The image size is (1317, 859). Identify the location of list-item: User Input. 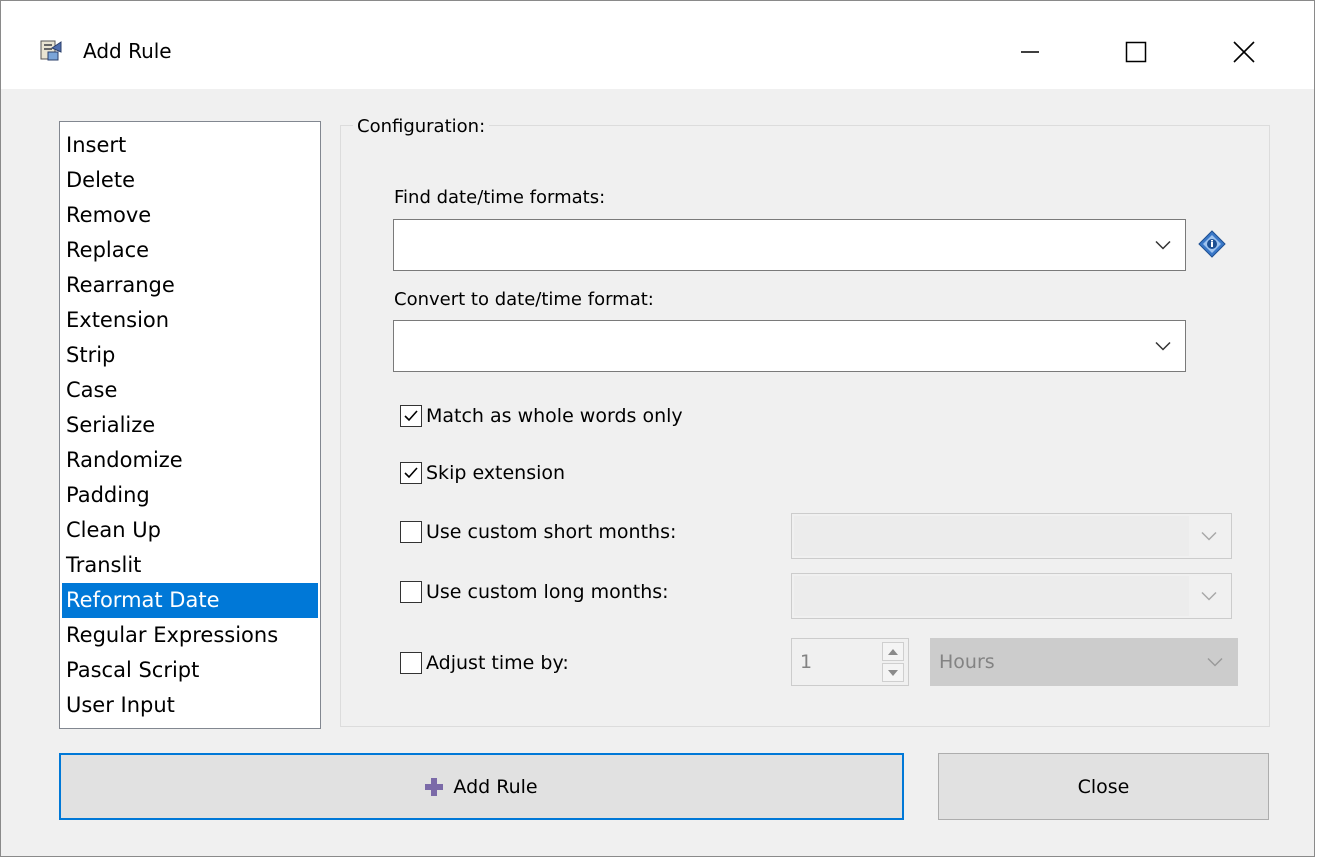
(190, 705).